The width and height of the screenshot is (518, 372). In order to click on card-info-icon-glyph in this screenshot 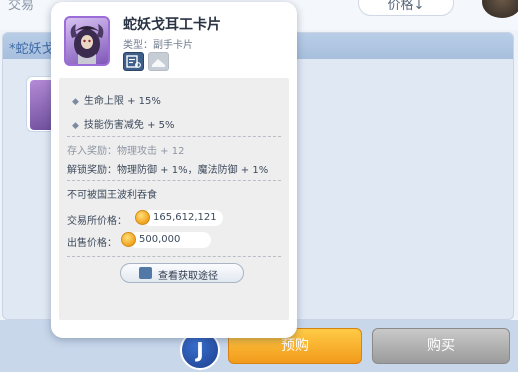, I will do `click(133, 61)`.